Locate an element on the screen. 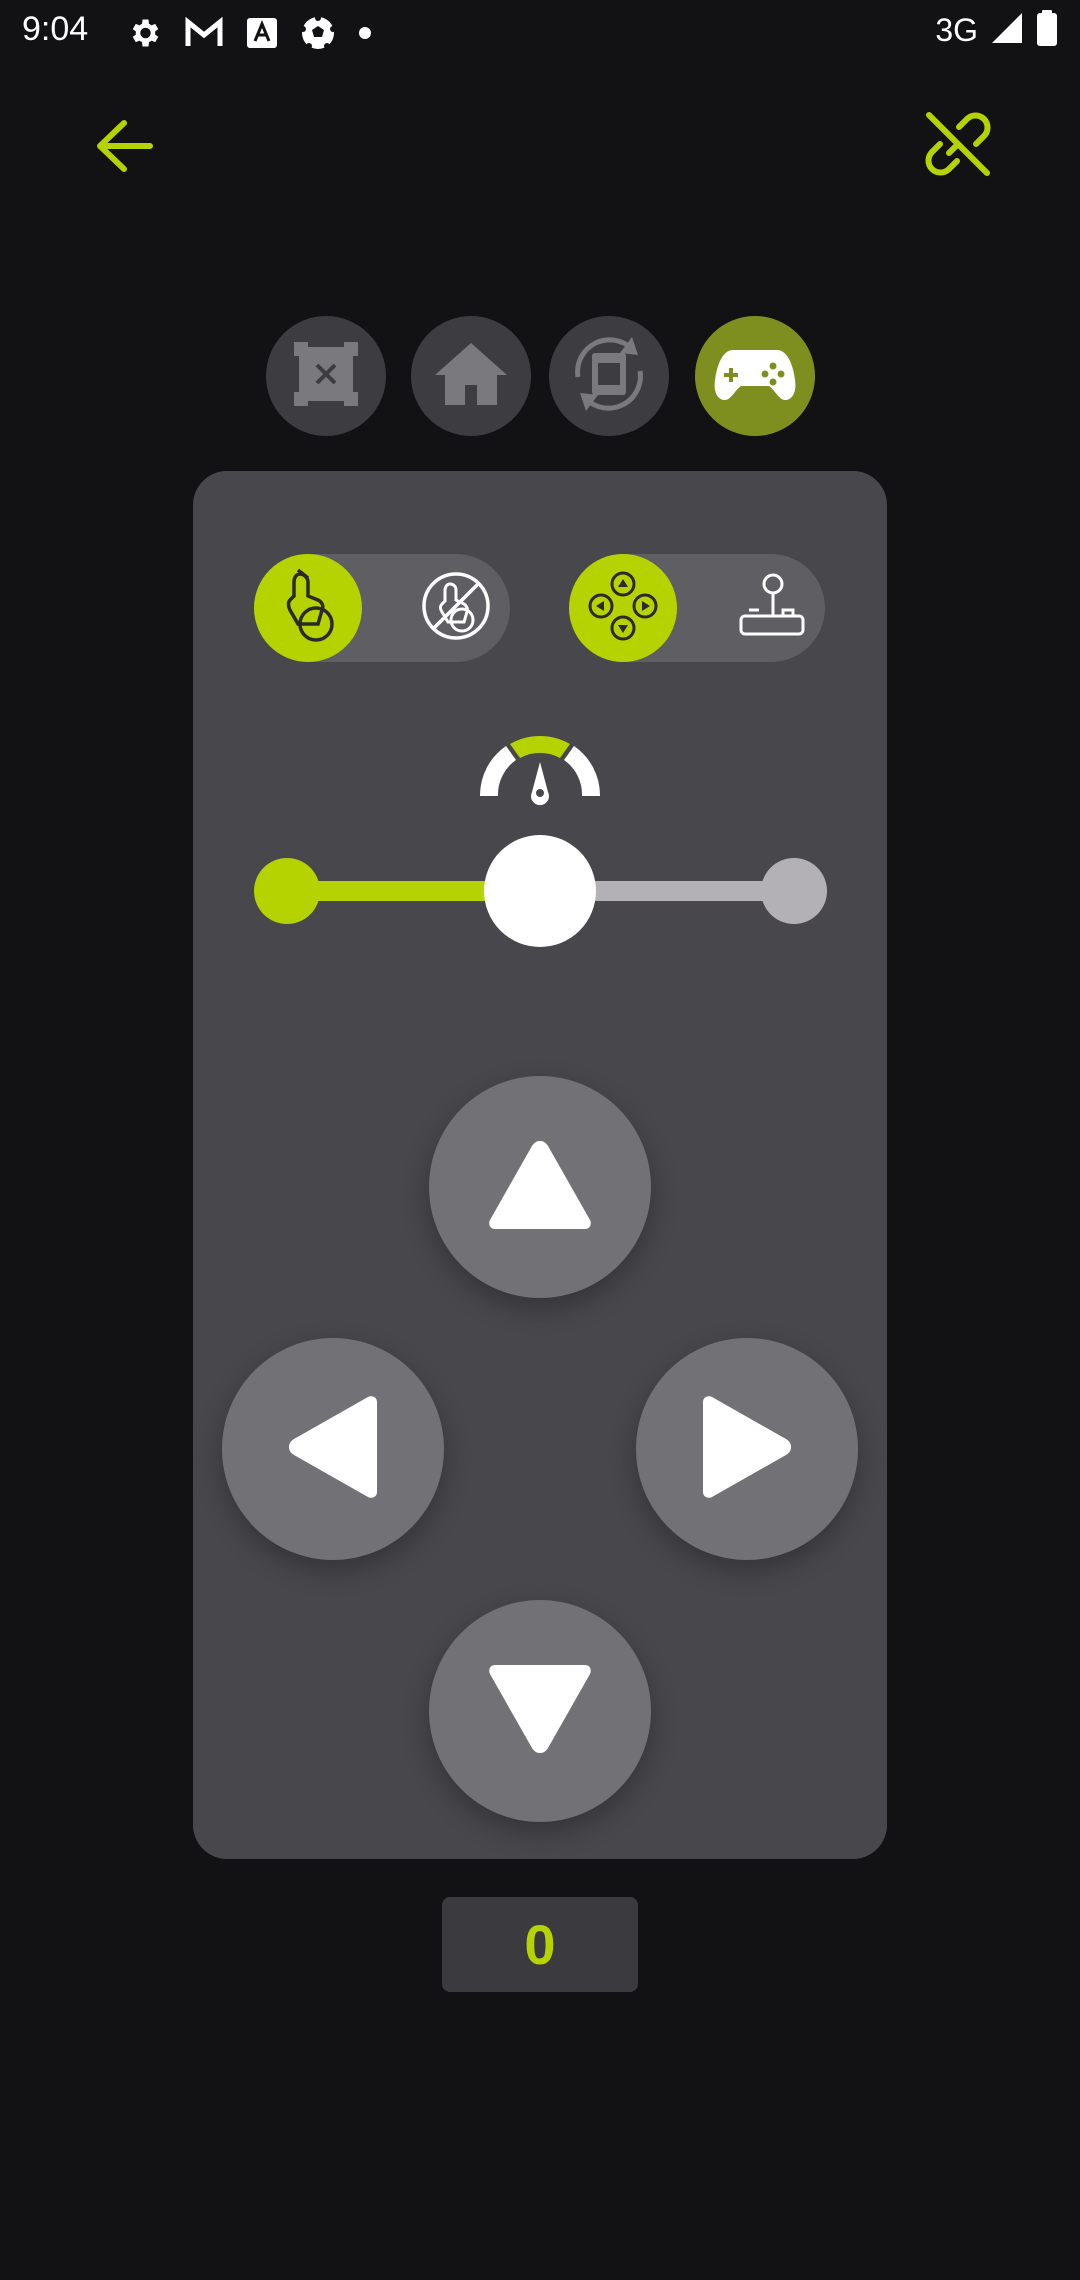 Image resolution: width=1080 pixels, height=2280 pixels. mode-stop-button is located at coordinates (326, 376).